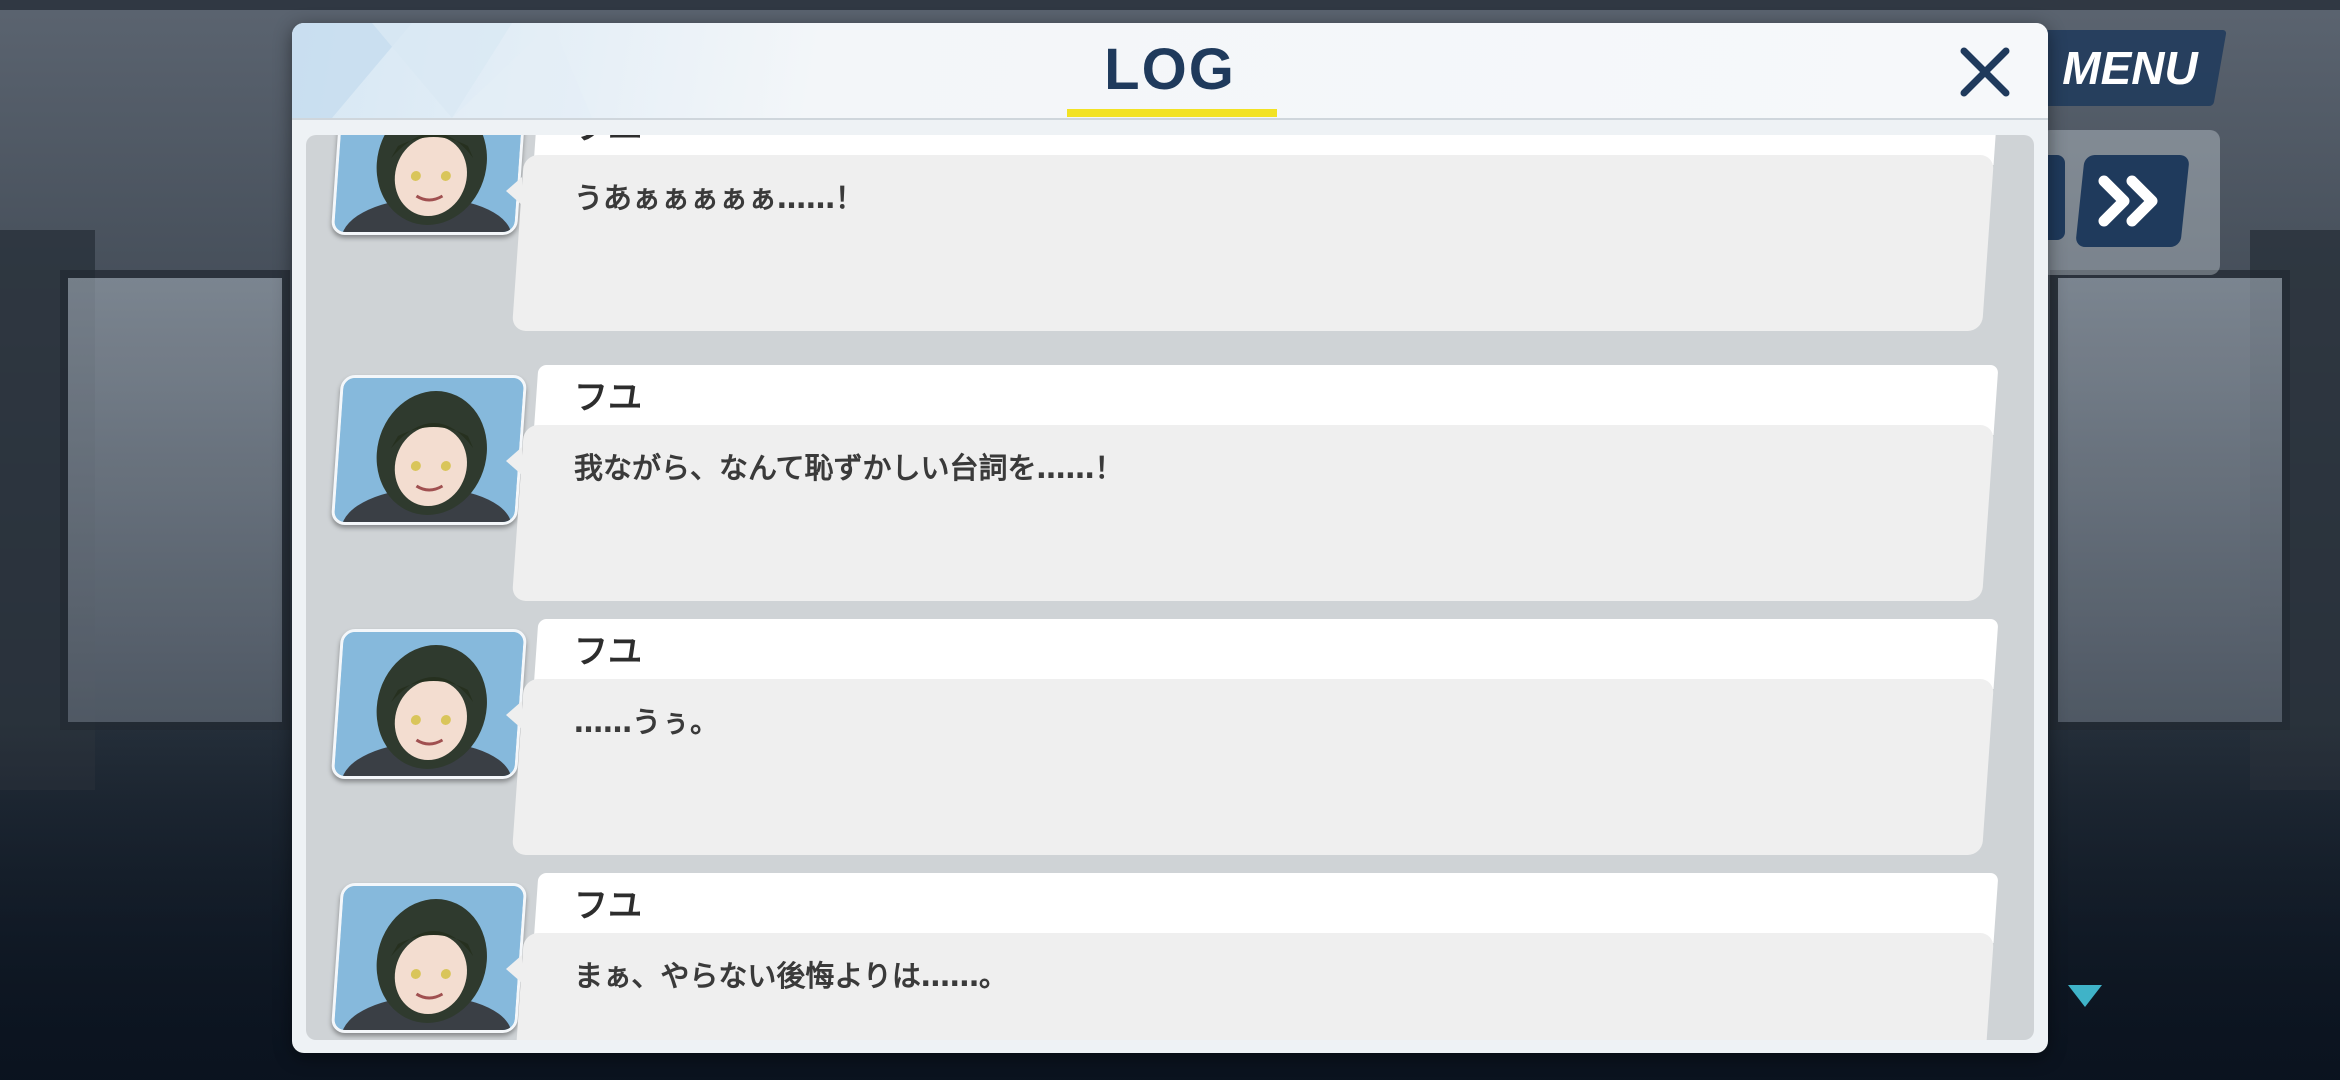 The height and width of the screenshot is (1080, 2340). What do you see at coordinates (1170, 5) in the screenshot?
I see `ceiling` at bounding box center [1170, 5].